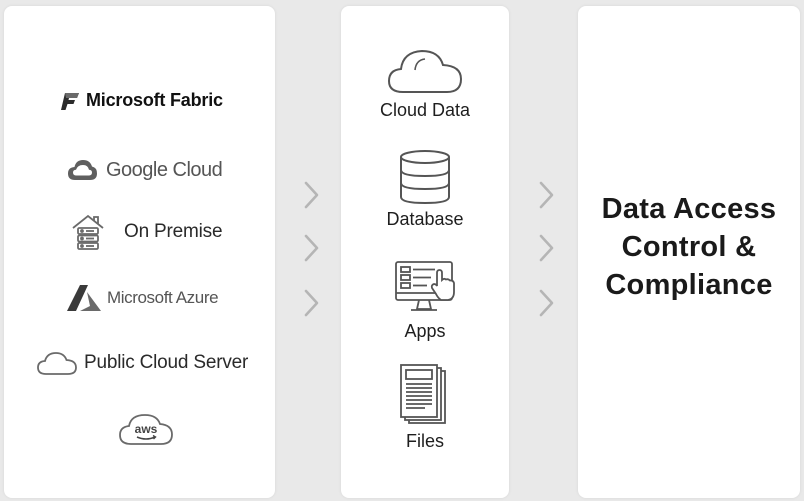 The height and width of the screenshot is (501, 804). What do you see at coordinates (173, 231) in the screenshot?
I see `on-premise-label: On Premise` at bounding box center [173, 231].